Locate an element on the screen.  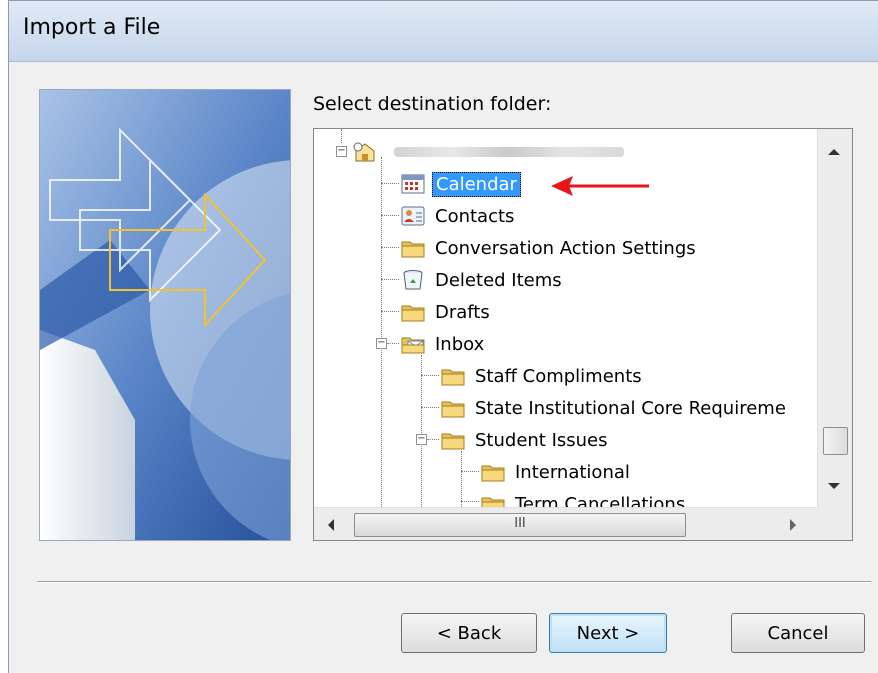
vertical-scroll-thumb is located at coordinates (835, 441).